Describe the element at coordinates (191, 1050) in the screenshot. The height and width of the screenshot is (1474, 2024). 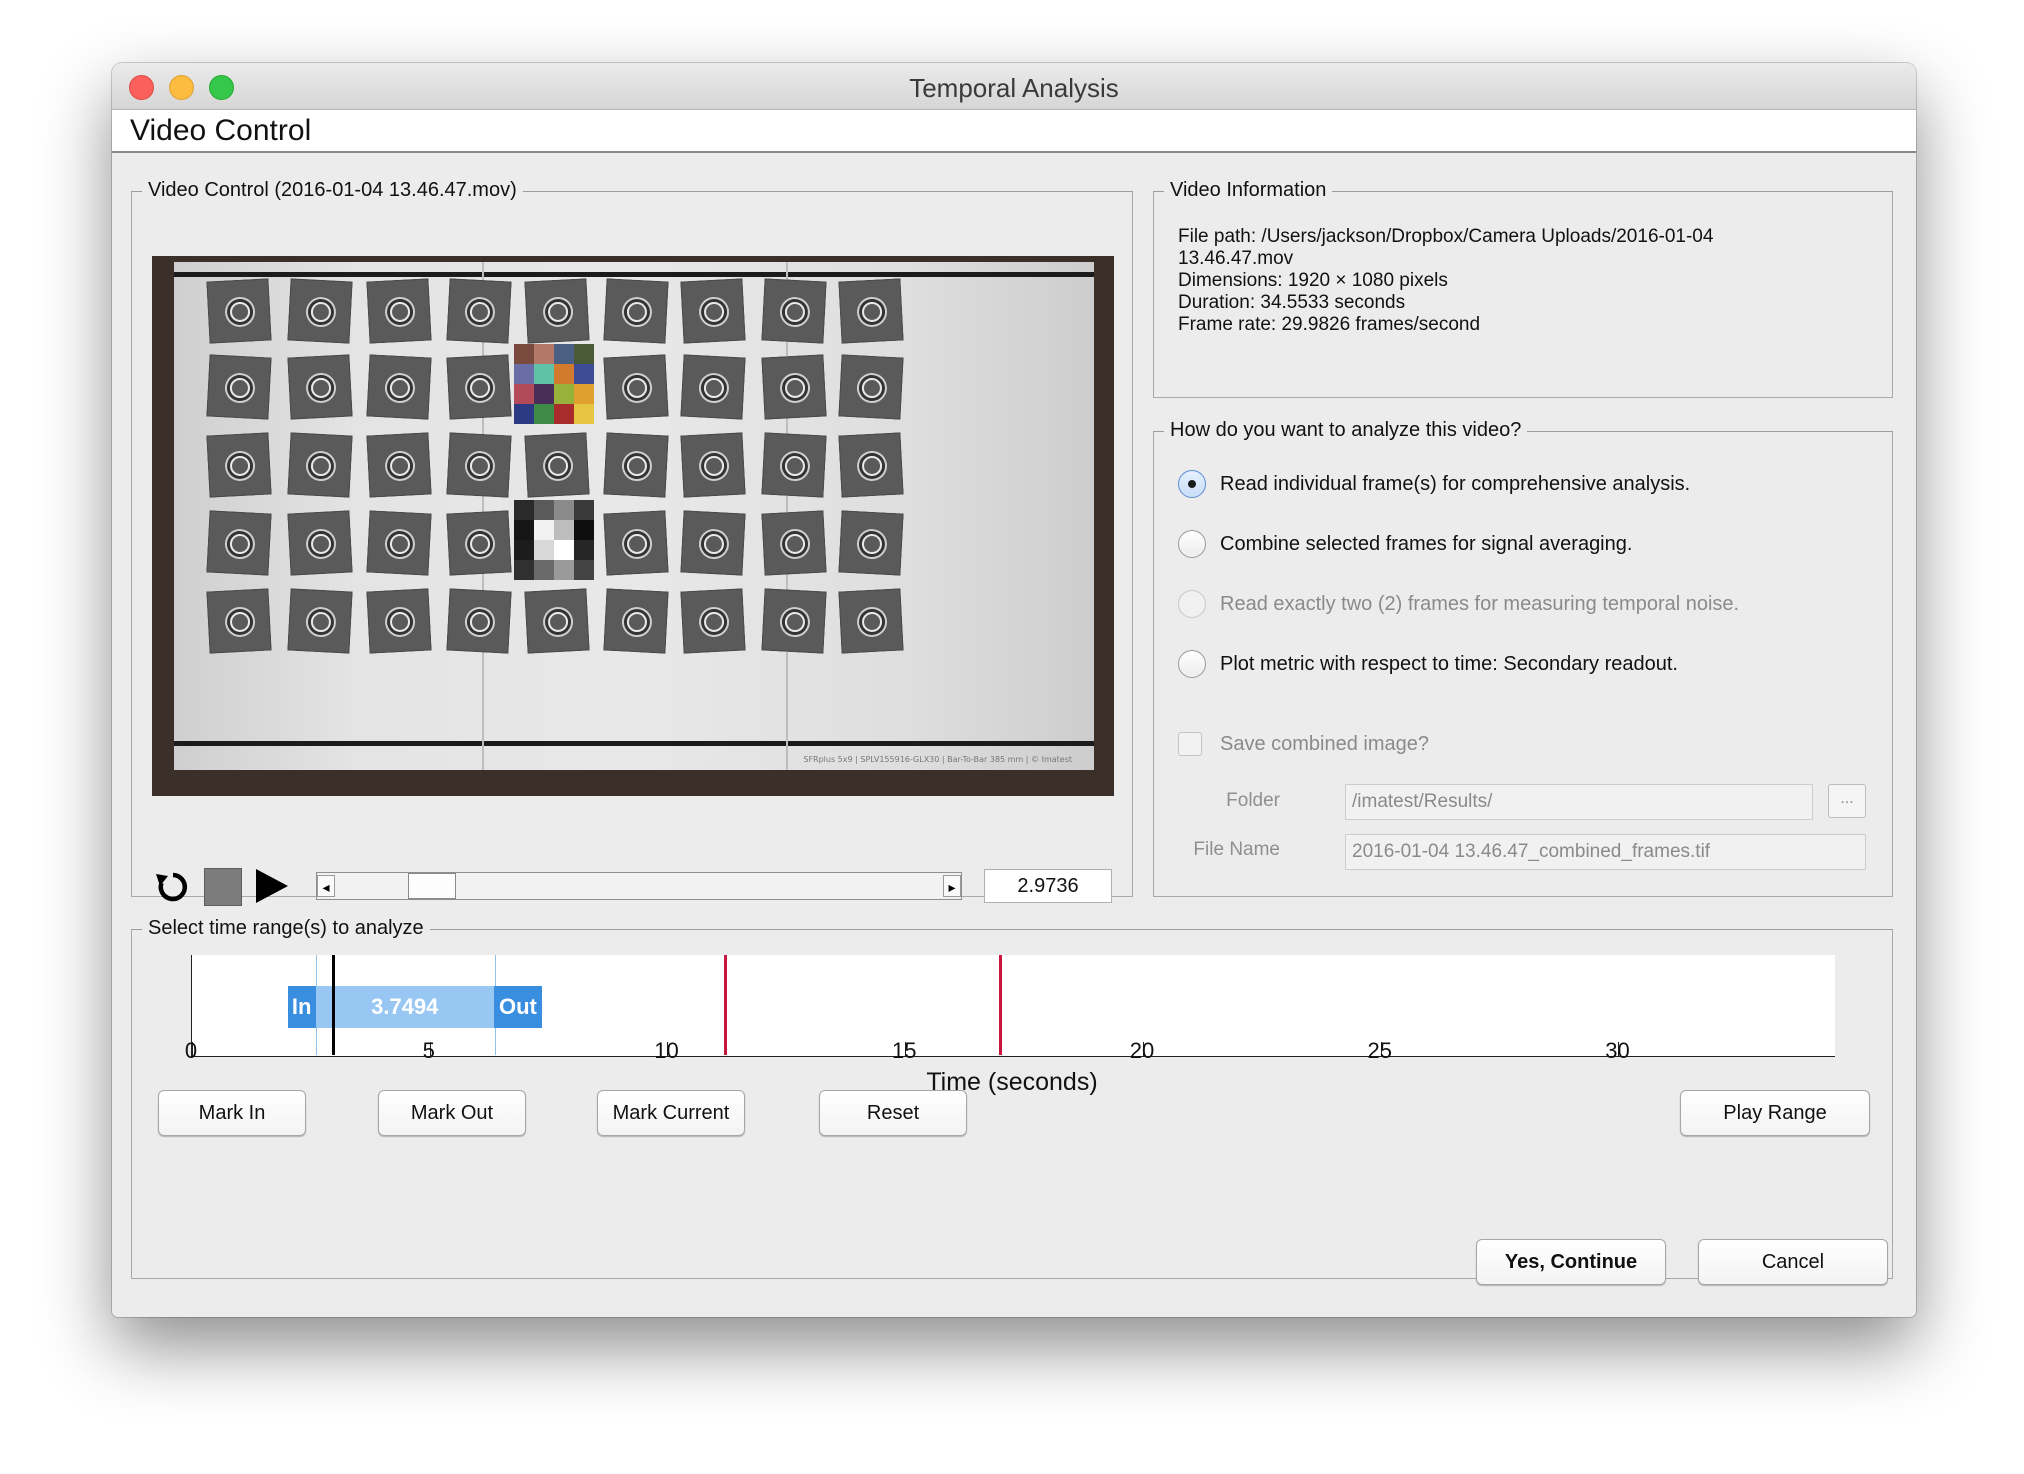
I see `timeline-tick-label: 0` at that location.